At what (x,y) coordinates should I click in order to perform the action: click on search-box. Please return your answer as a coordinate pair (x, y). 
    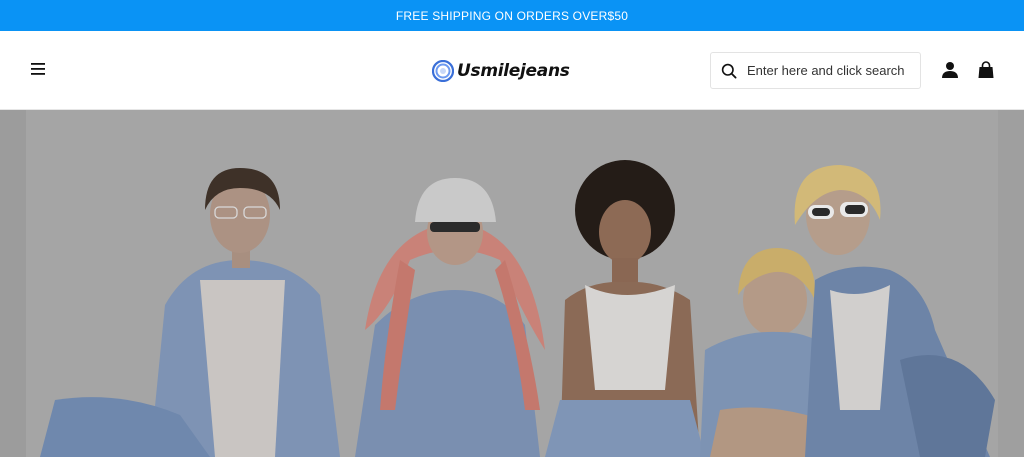
    Looking at the image, I should click on (815, 70).